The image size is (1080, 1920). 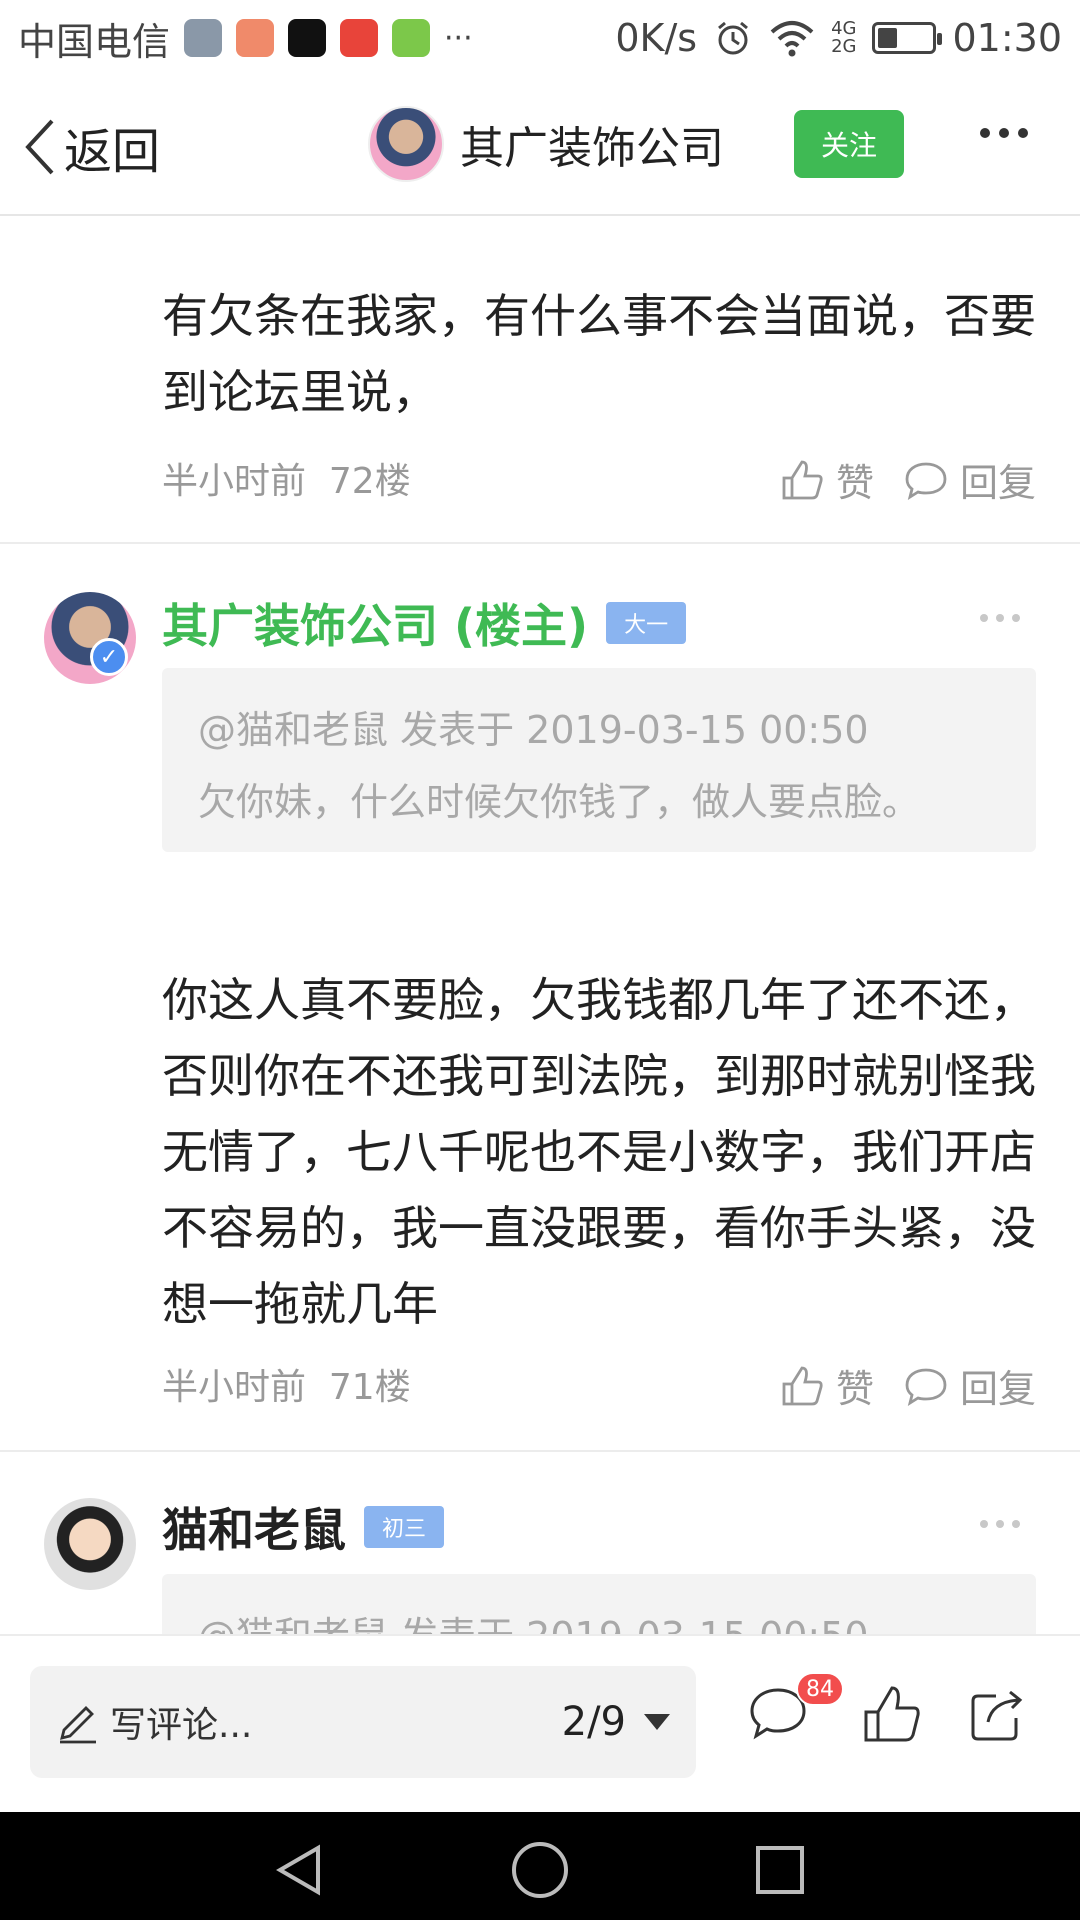 I want to click on clock: 01:30, so click(x=1007, y=38).